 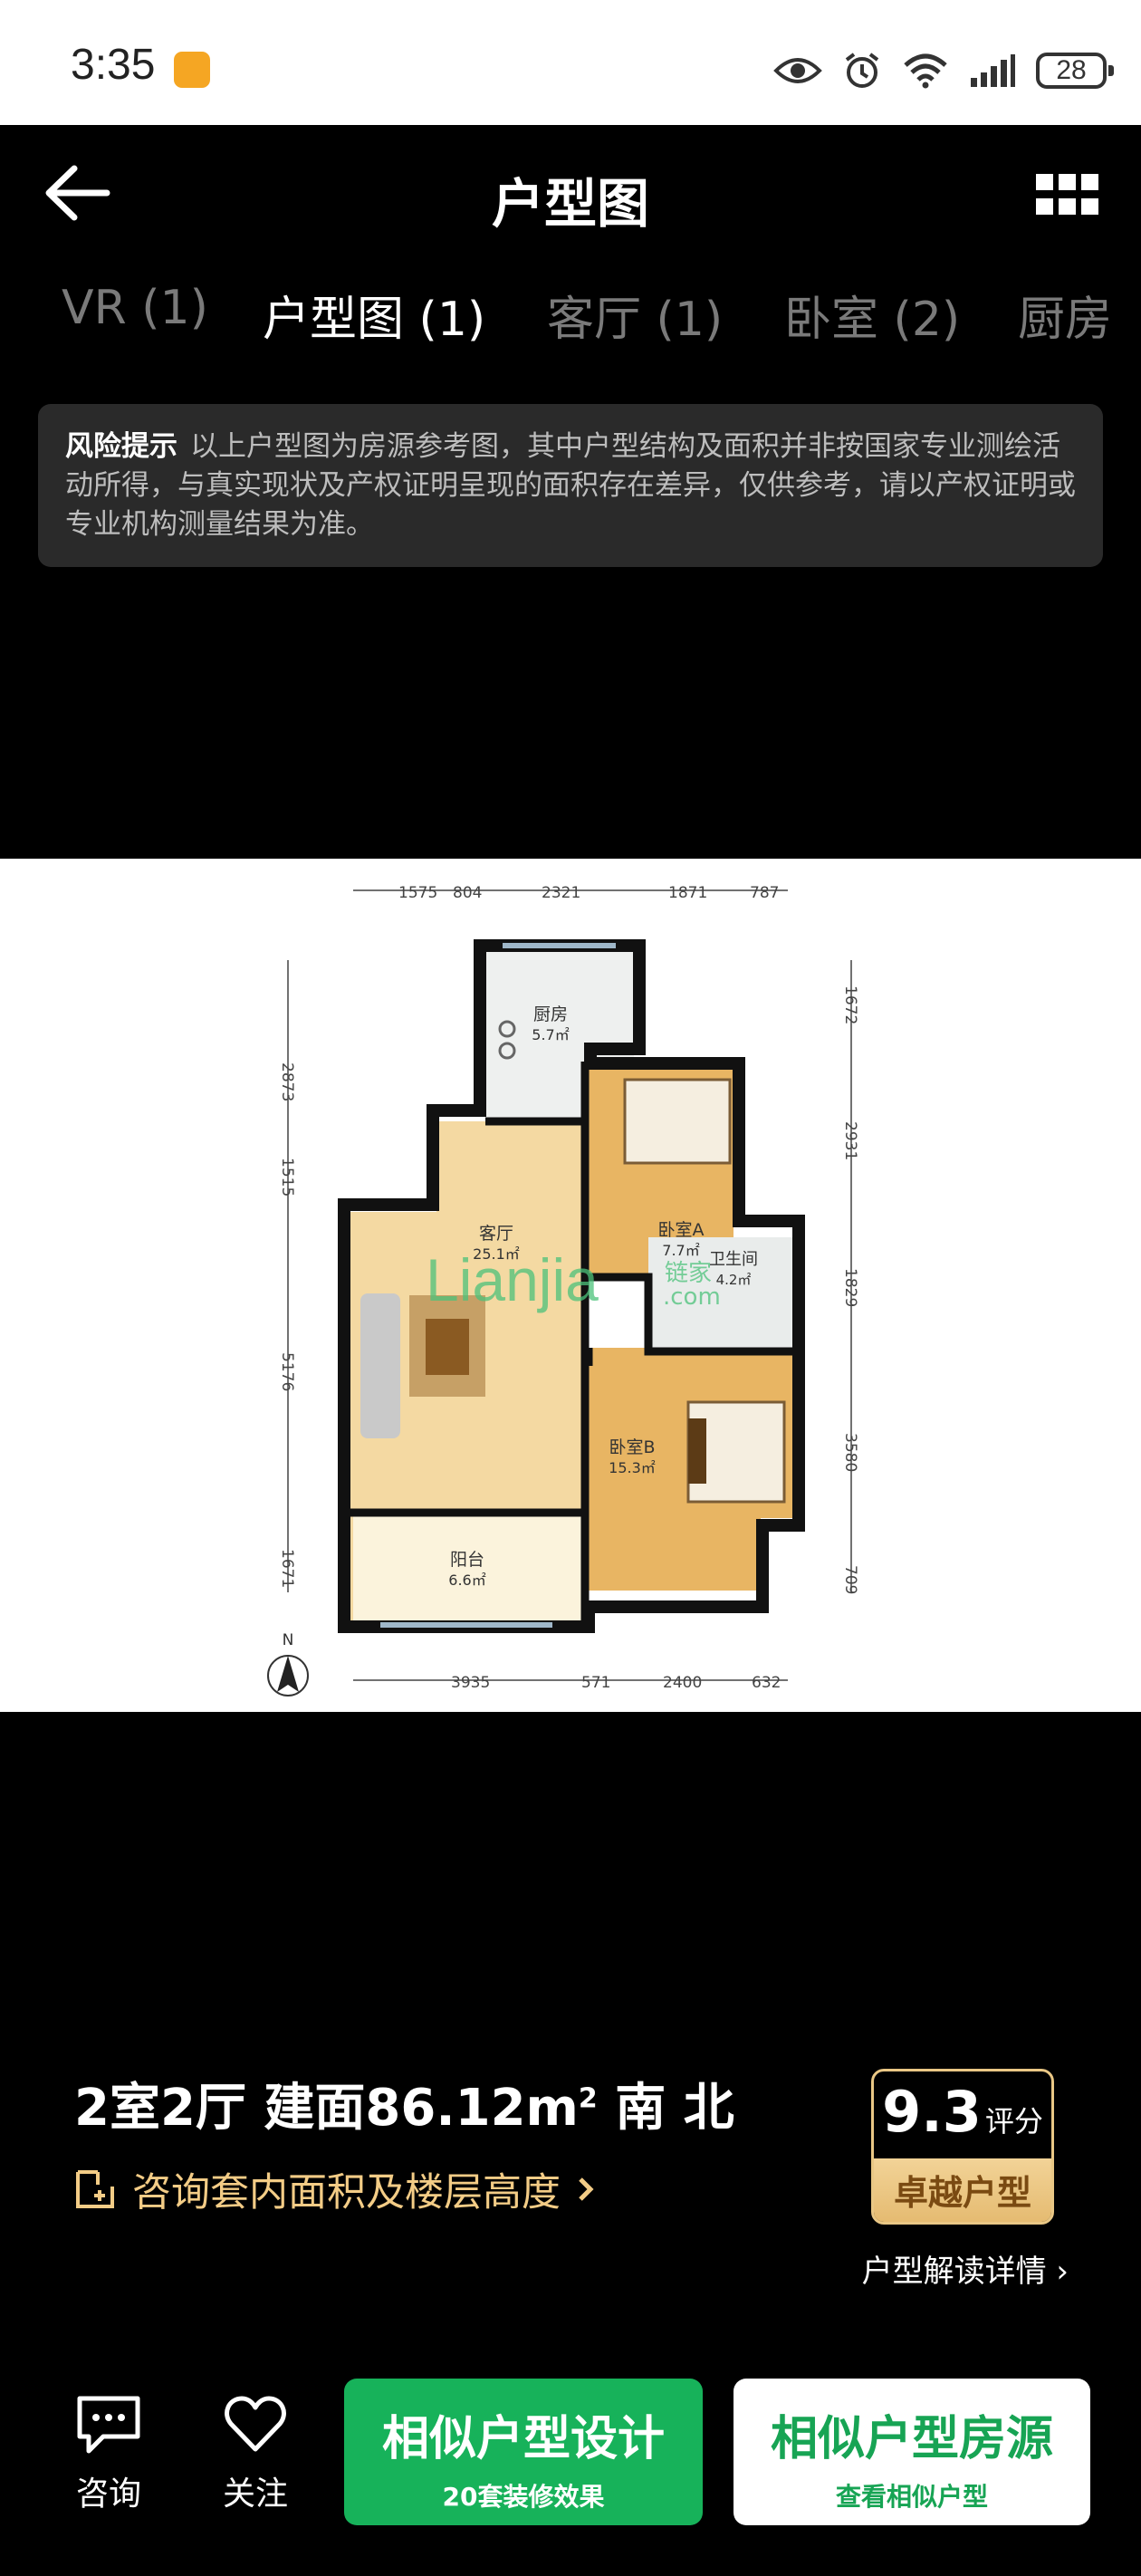 I want to click on signal-icon, so click(x=993, y=70).